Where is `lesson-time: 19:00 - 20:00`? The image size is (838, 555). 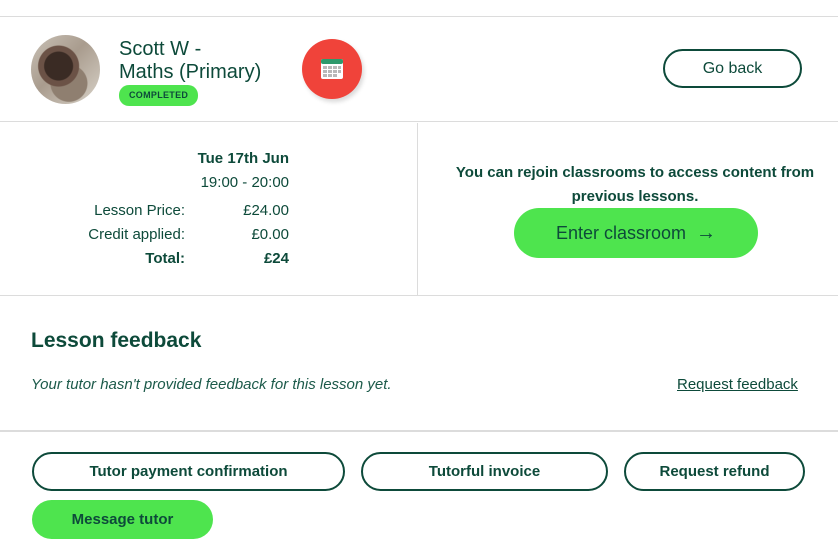
lesson-time: 19:00 - 20:00 is located at coordinates (244, 182).